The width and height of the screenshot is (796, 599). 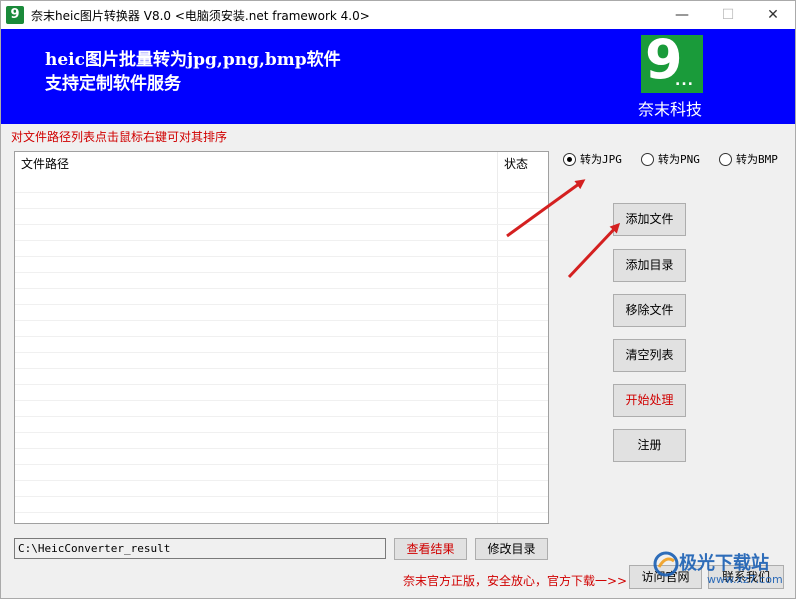 I want to click on column-header-status: 状态, so click(x=523, y=164).